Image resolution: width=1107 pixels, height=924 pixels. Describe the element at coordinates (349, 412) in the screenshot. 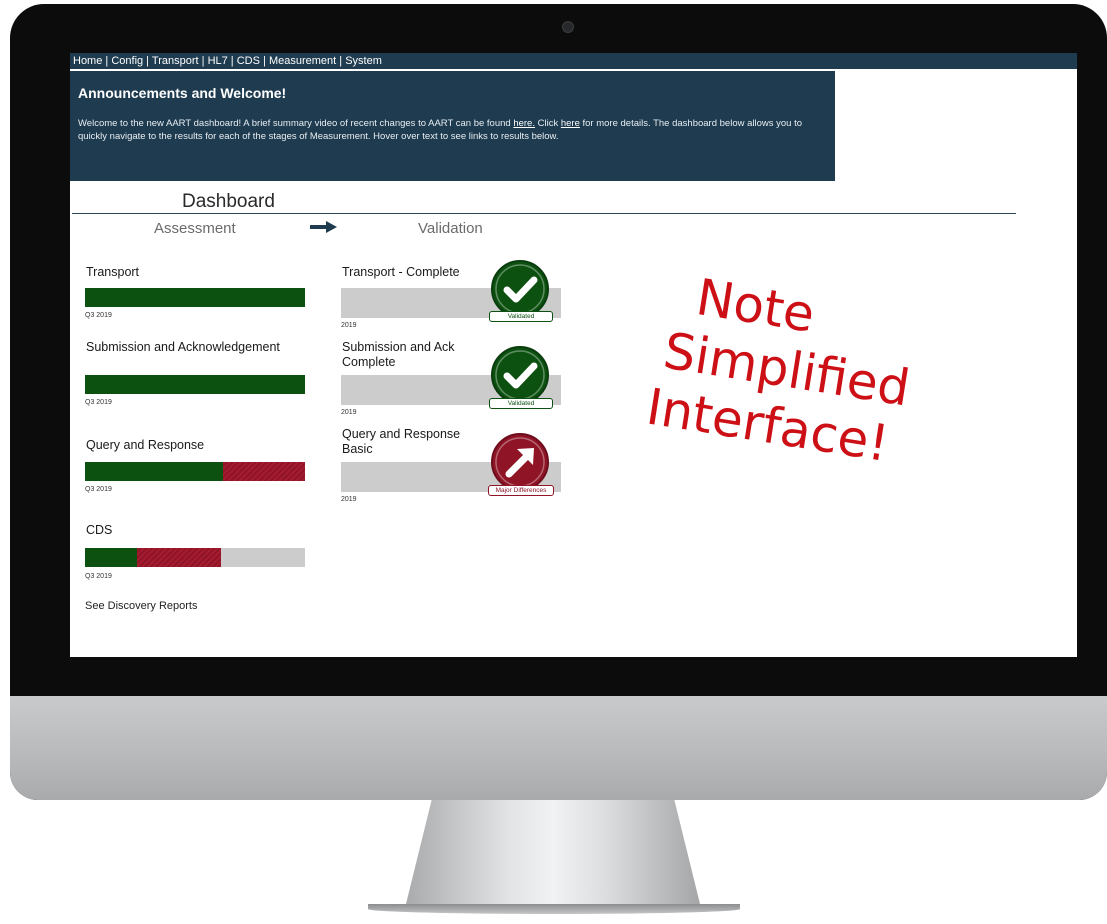

I see `validation-date-submission: 2019` at that location.